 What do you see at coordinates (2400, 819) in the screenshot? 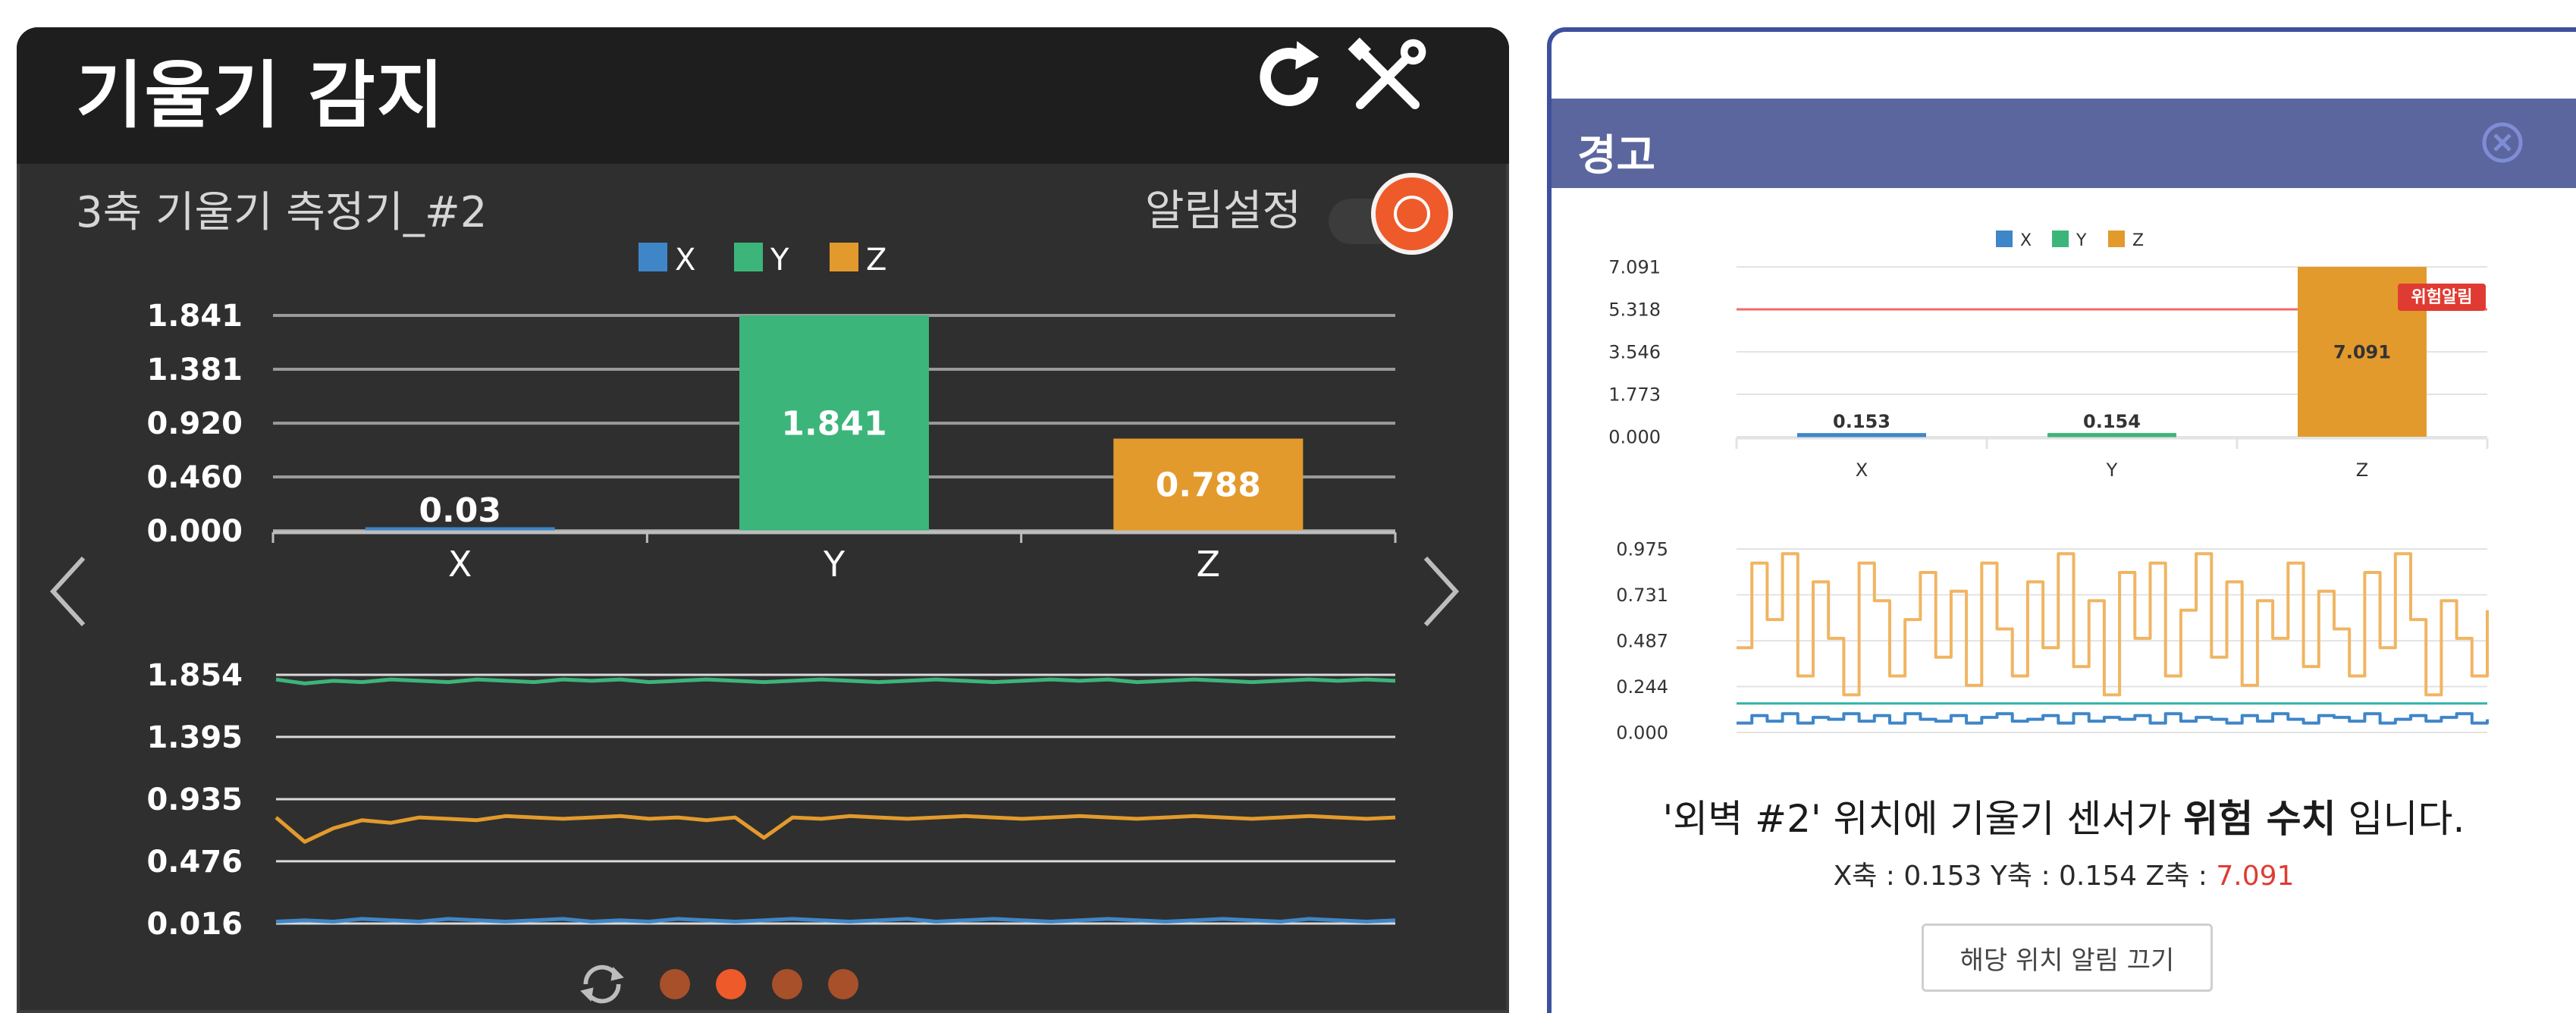
I see `alert-message-suffix: 입니다.` at bounding box center [2400, 819].